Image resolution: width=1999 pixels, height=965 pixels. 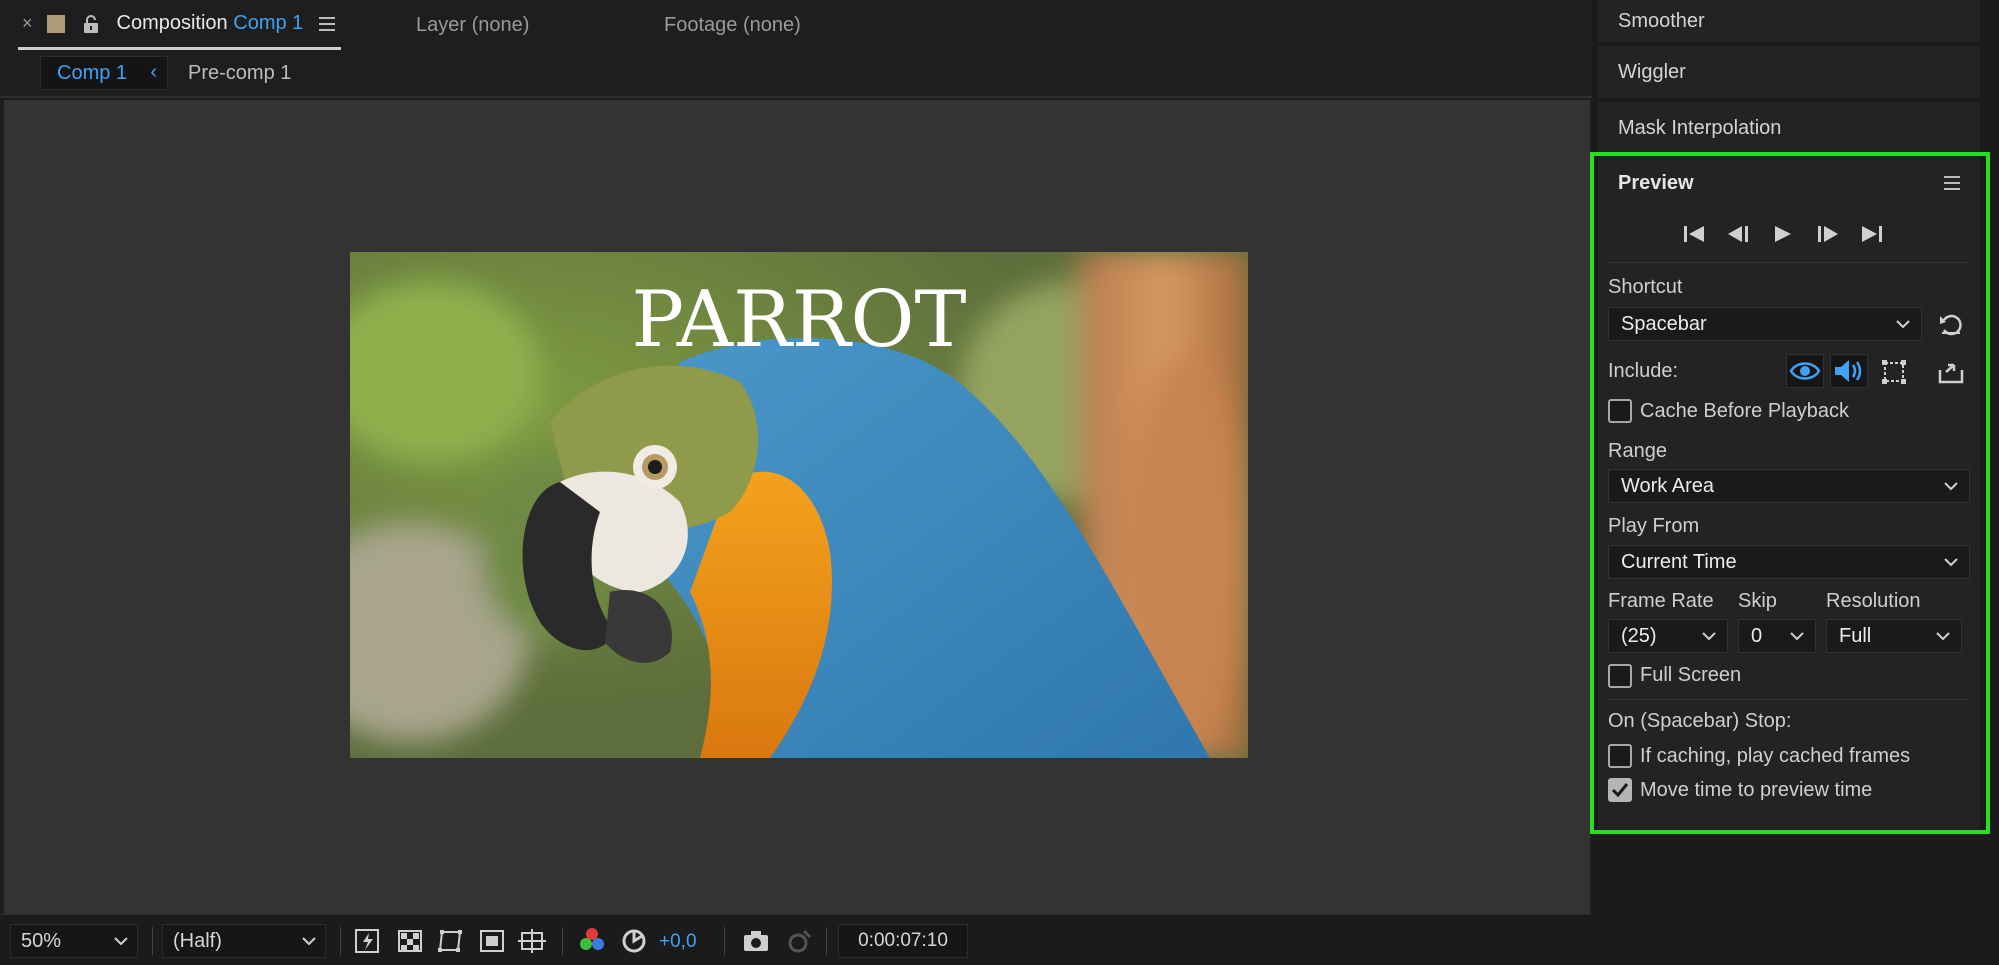 I want to click on unlock-icon, so click(x=91, y=23).